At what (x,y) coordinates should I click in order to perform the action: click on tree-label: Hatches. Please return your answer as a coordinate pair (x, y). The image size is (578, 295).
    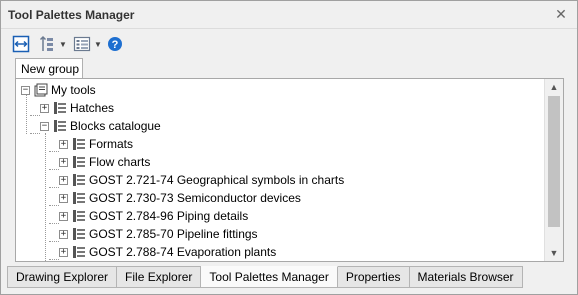
    Looking at the image, I should click on (92, 108).